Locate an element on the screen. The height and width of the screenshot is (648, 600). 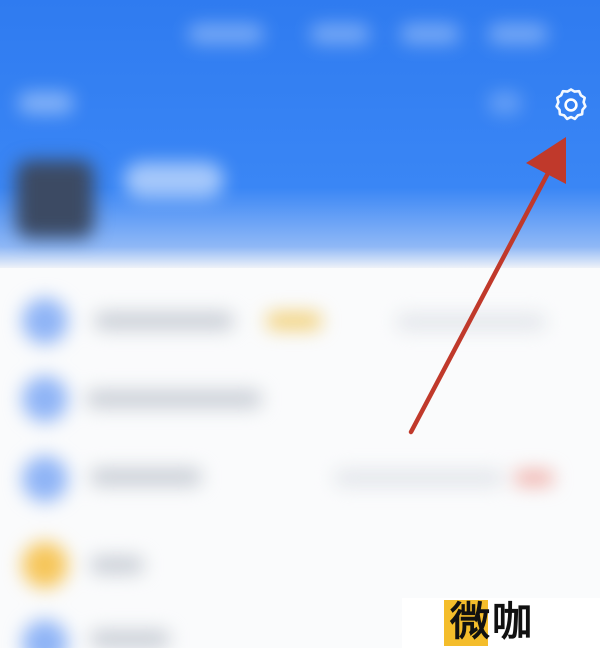
gear-icon is located at coordinates (571, 104).